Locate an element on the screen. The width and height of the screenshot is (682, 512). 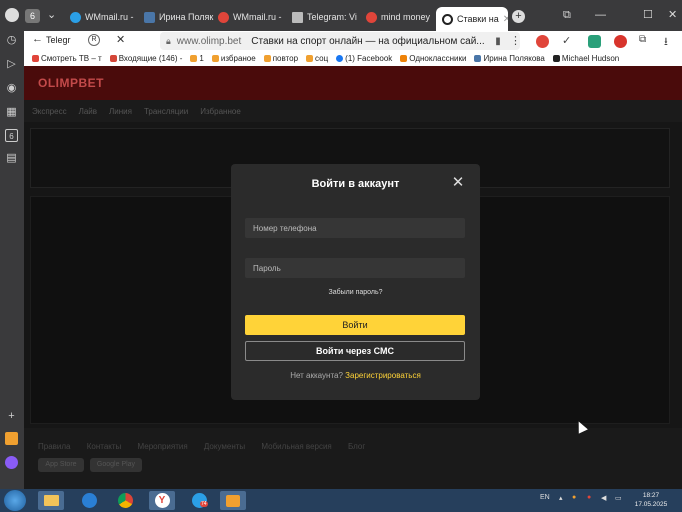
footer-link: Правила is located at coordinates (54, 446).